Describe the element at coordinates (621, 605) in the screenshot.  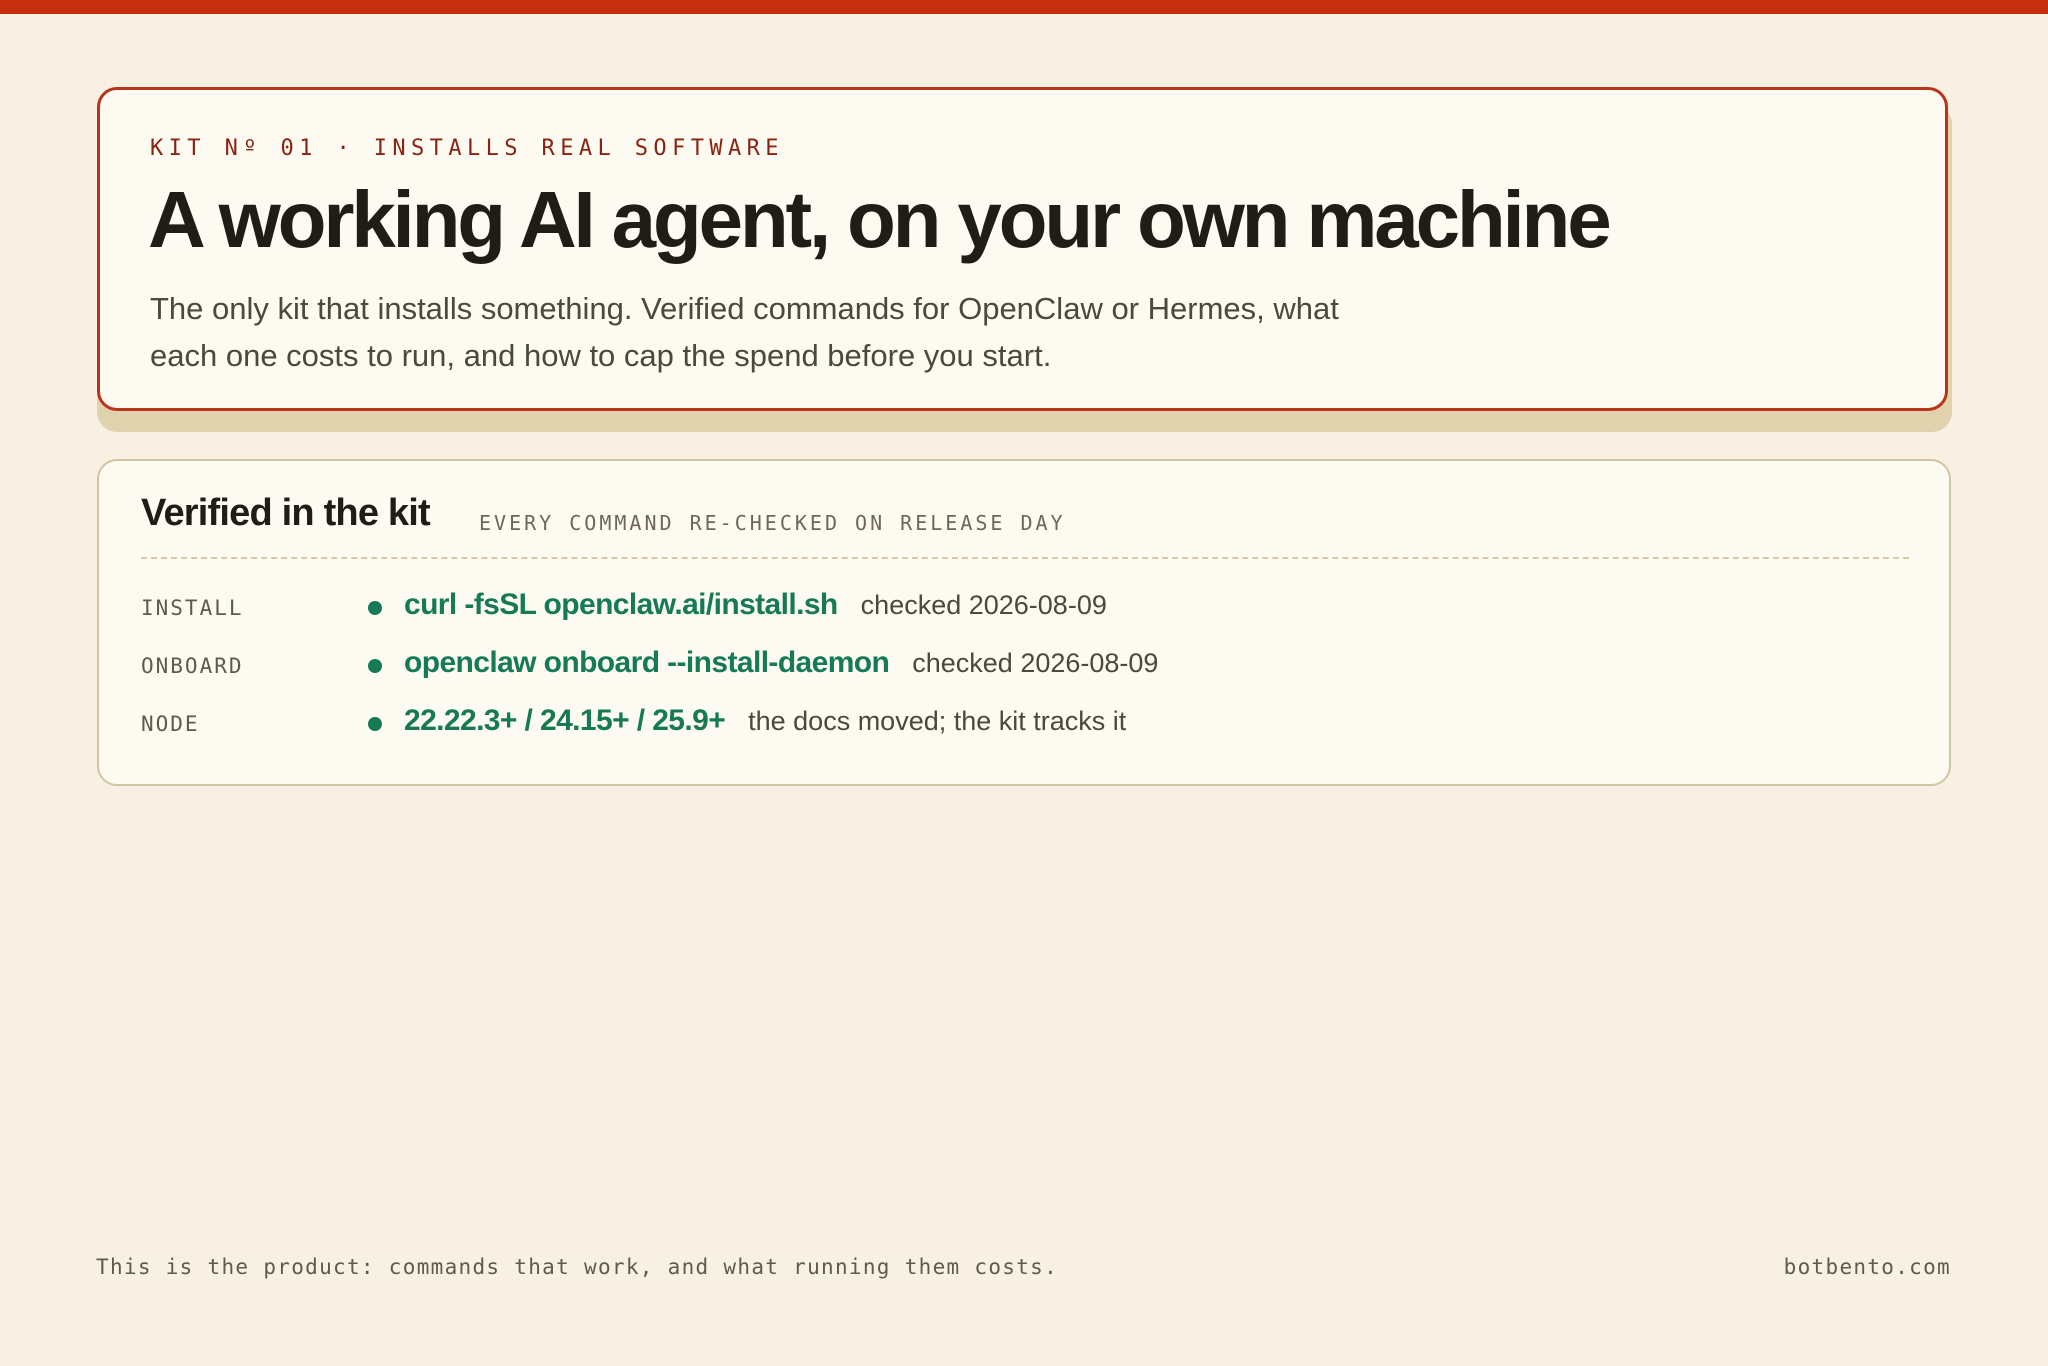
I see `install-command: curl -fsSL openclaw.ai/install.sh` at that location.